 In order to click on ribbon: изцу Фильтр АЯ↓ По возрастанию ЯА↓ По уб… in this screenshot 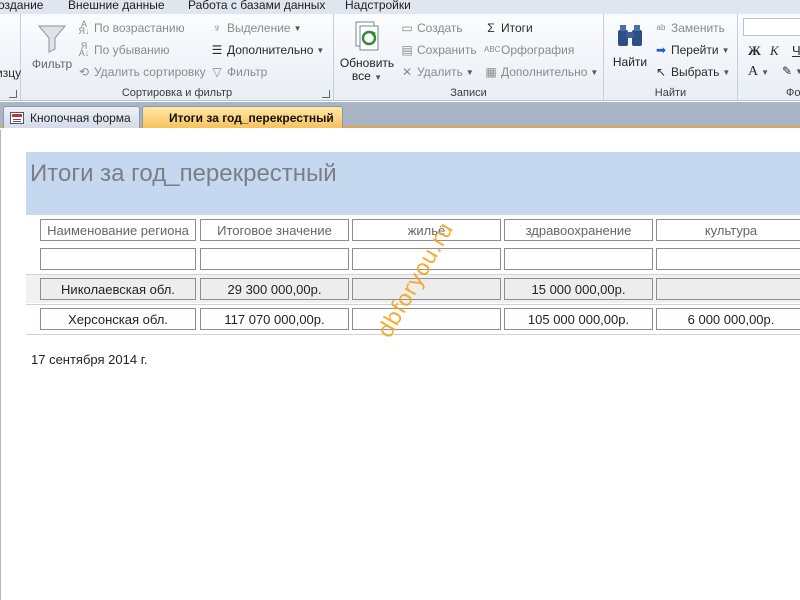, I will do `click(400, 57)`.